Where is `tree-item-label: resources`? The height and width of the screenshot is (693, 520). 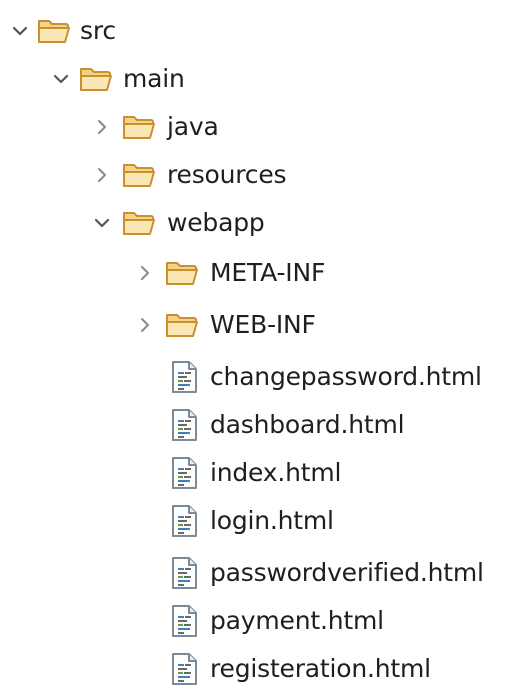
tree-item-label: resources is located at coordinates (227, 174).